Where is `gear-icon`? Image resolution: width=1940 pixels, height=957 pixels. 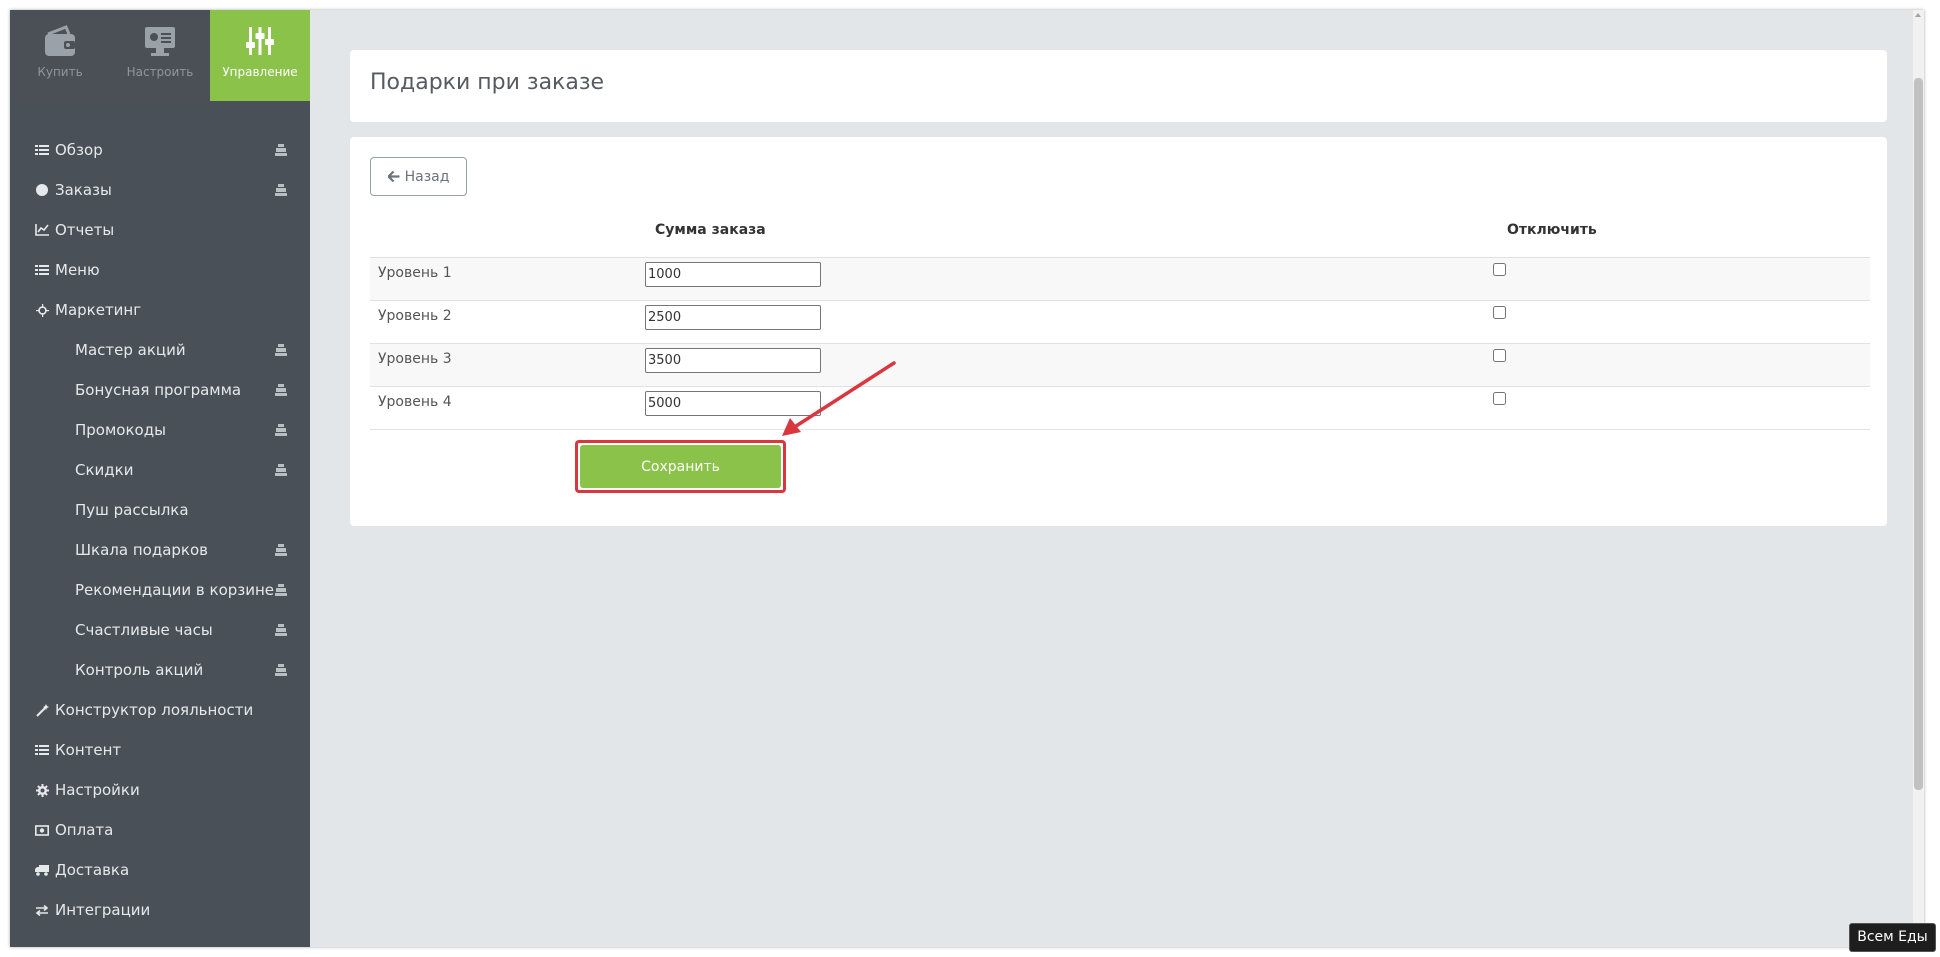
gear-icon is located at coordinates (42, 790).